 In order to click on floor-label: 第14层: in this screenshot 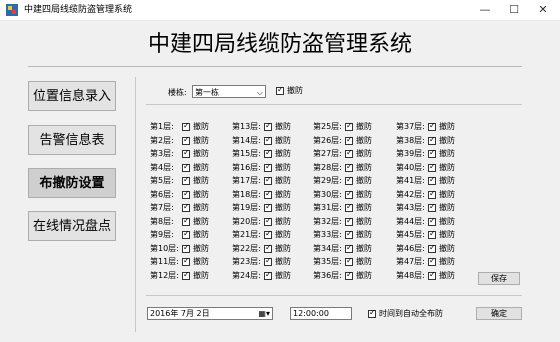, I will do `click(246, 140)`.